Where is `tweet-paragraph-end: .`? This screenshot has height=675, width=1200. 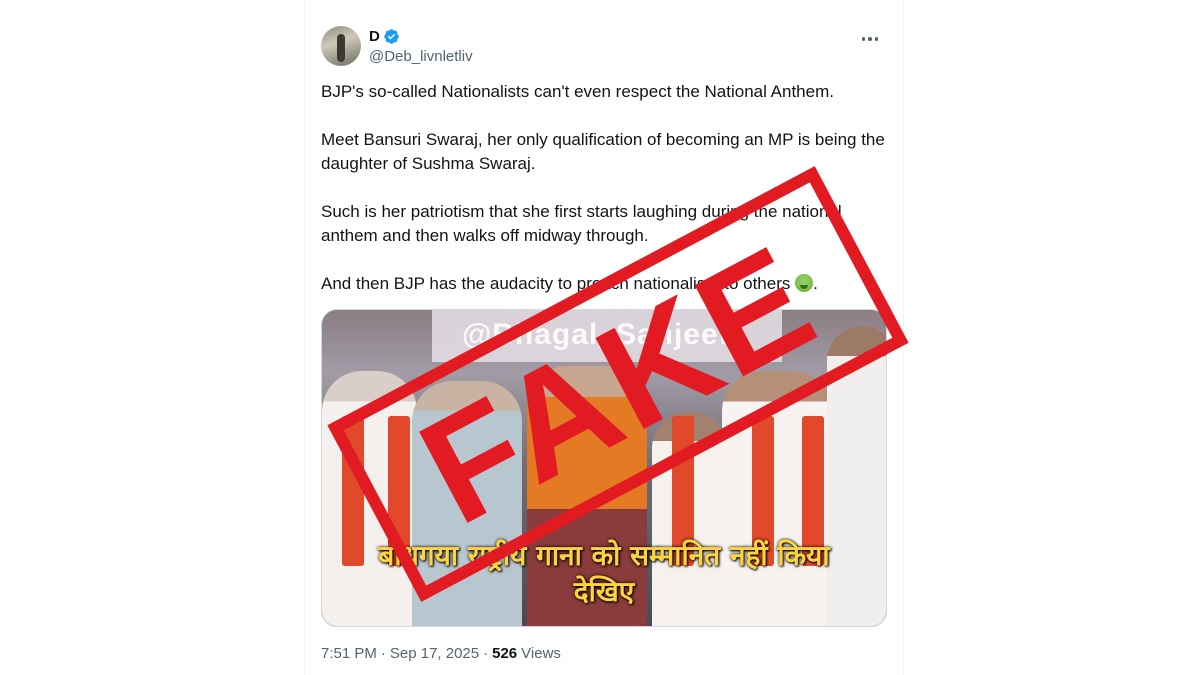 tweet-paragraph-end: . is located at coordinates (815, 283).